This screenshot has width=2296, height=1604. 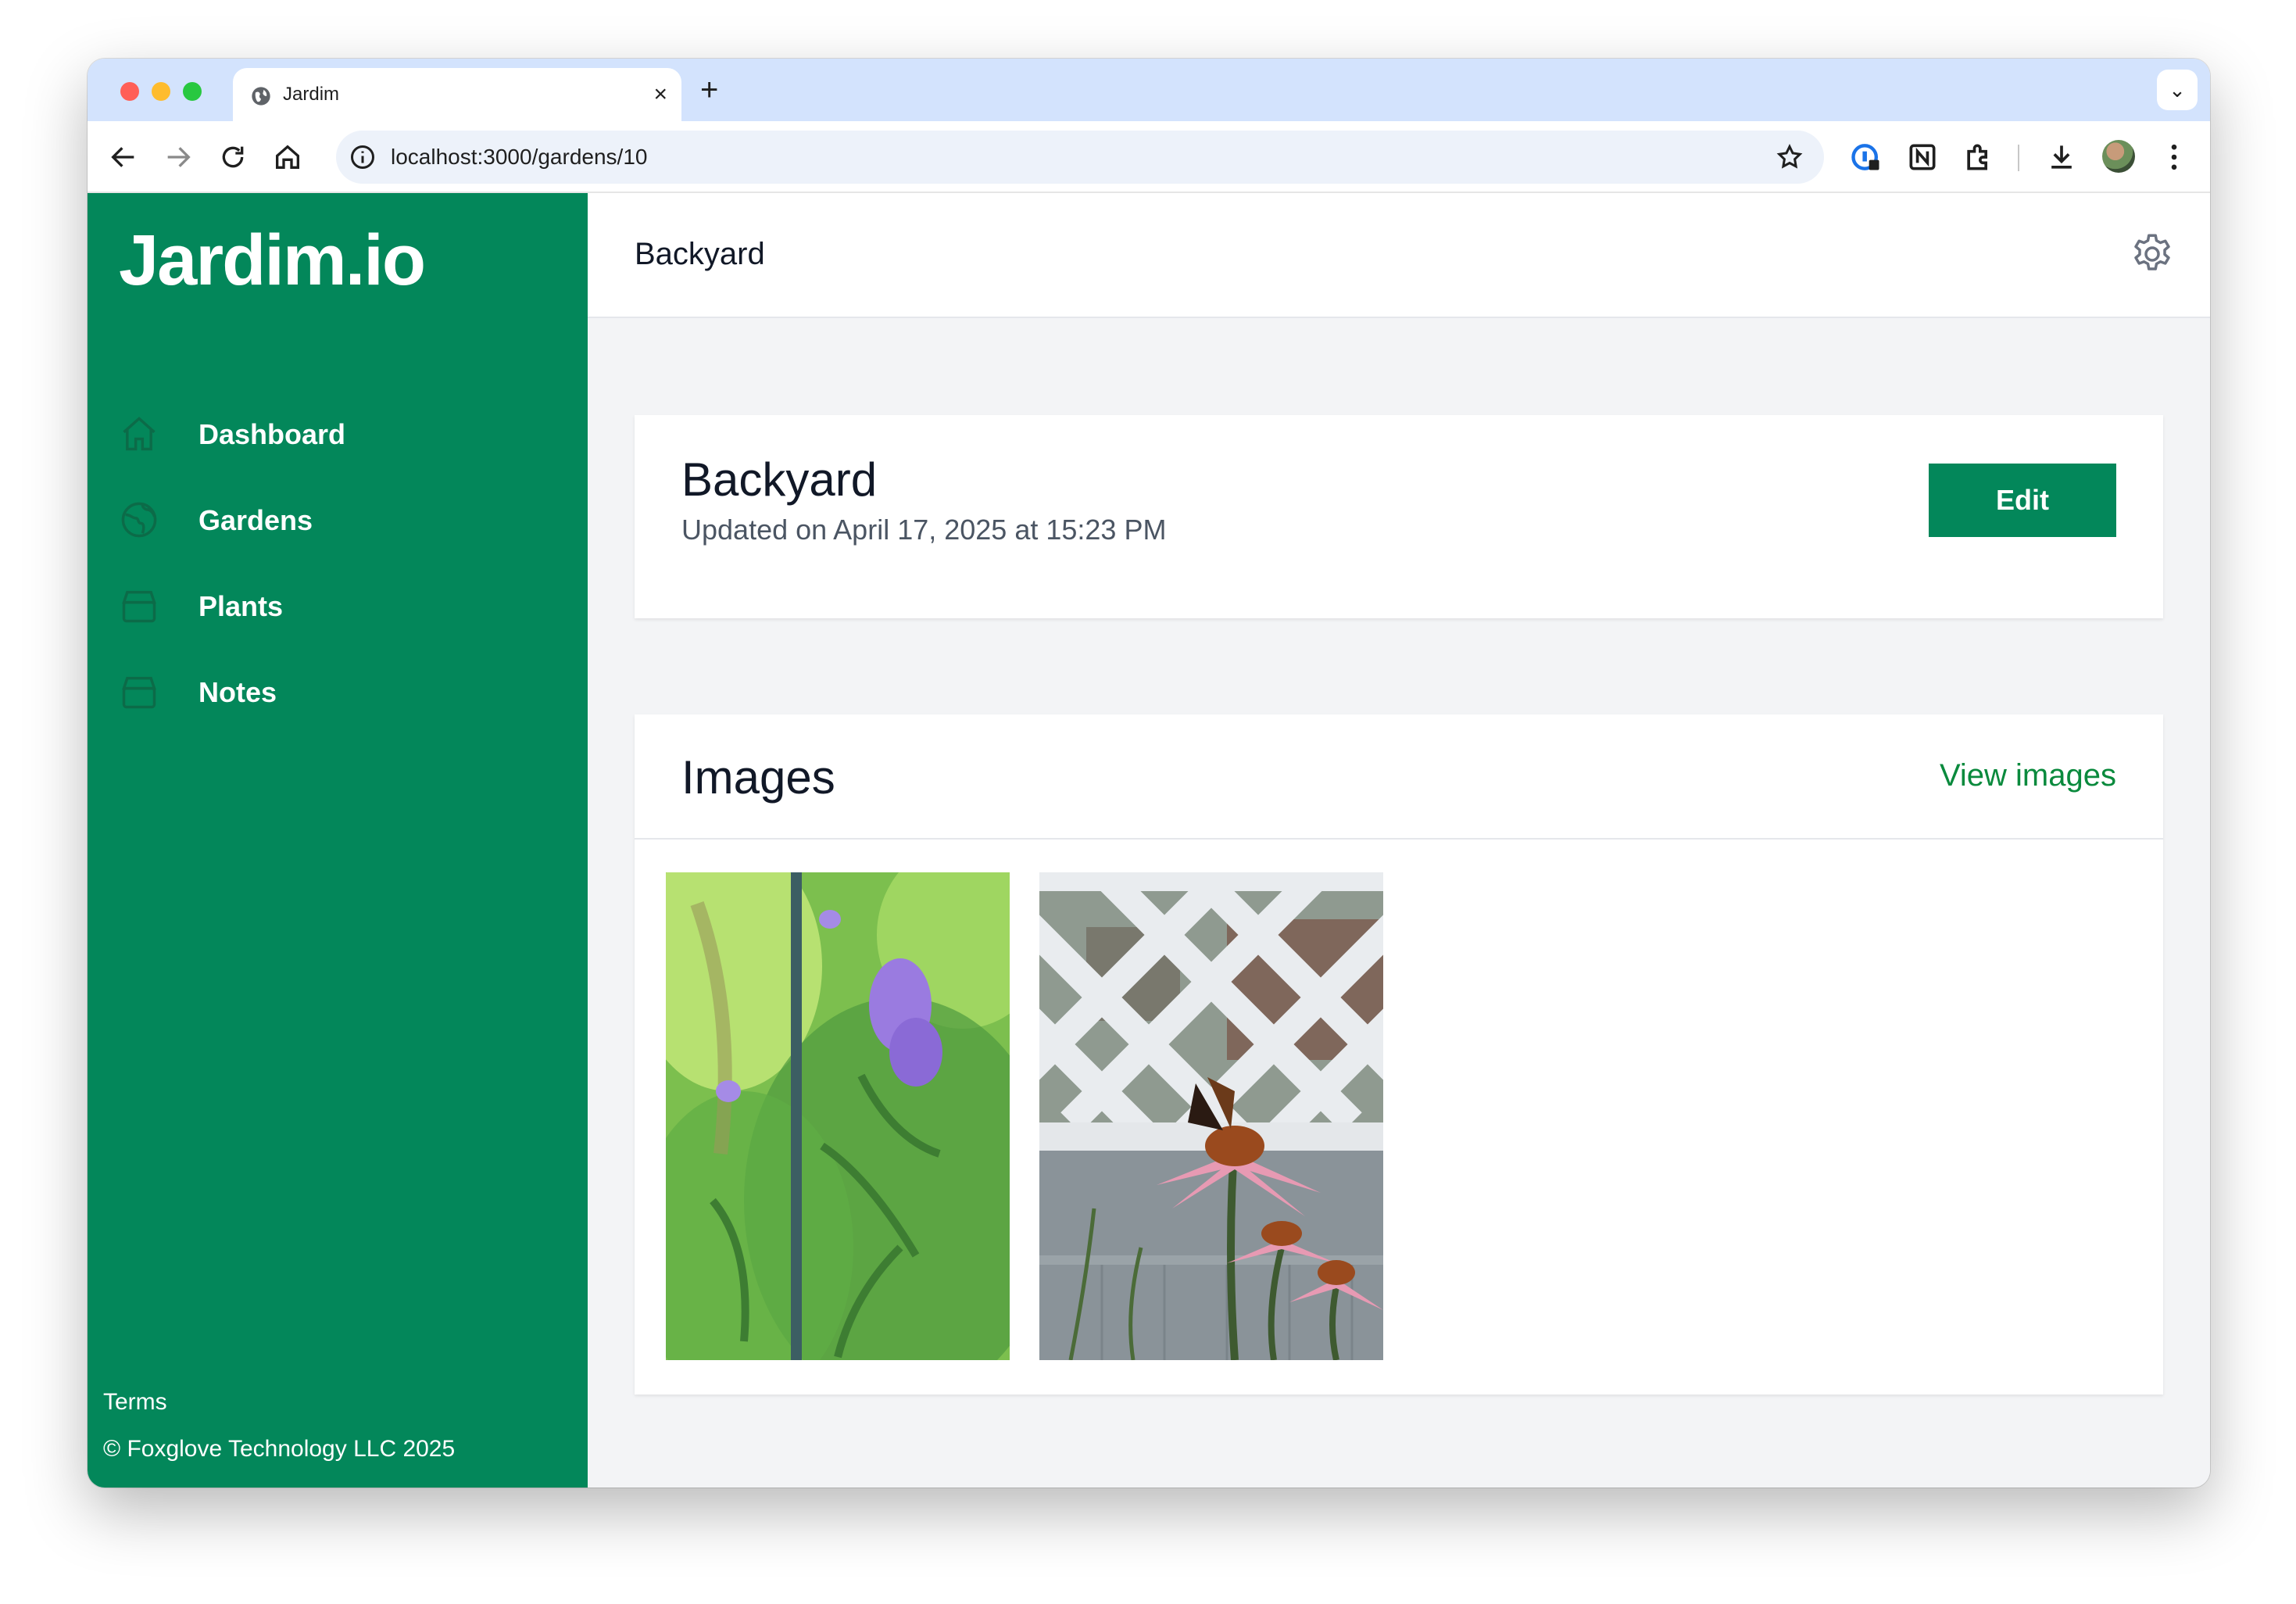 I want to click on butterfly-bush-photo, so click(x=838, y=1116).